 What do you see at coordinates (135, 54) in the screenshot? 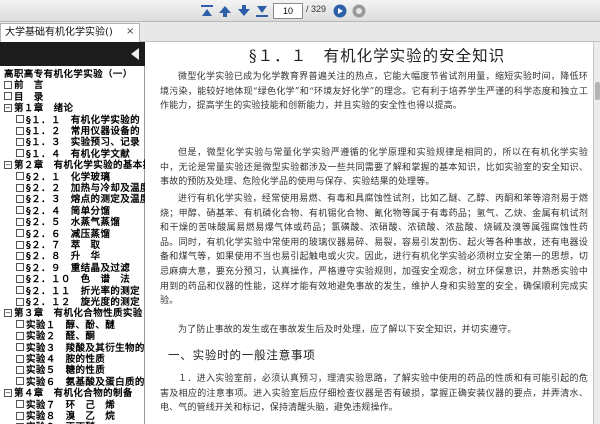
I see `collapse-sidebar-icon` at bounding box center [135, 54].